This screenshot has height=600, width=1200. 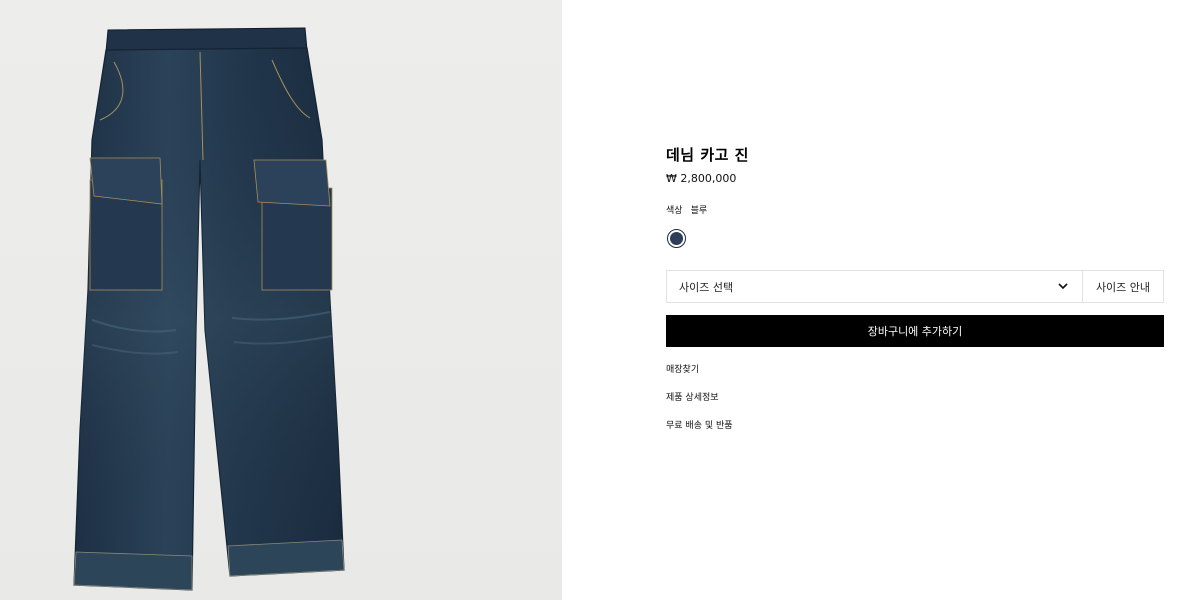 I want to click on swatch-dot, so click(x=676, y=238).